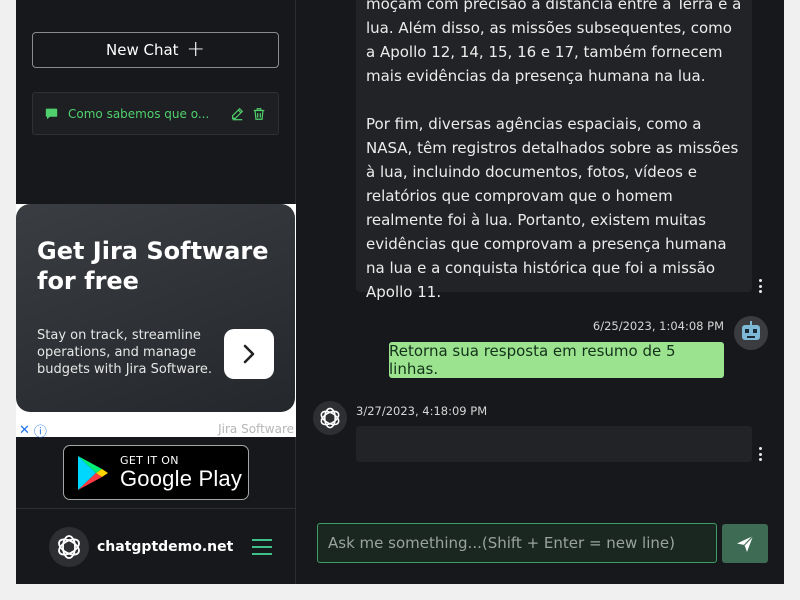  Describe the element at coordinates (195, 49) in the screenshot. I see `plus-icon: +` at that location.